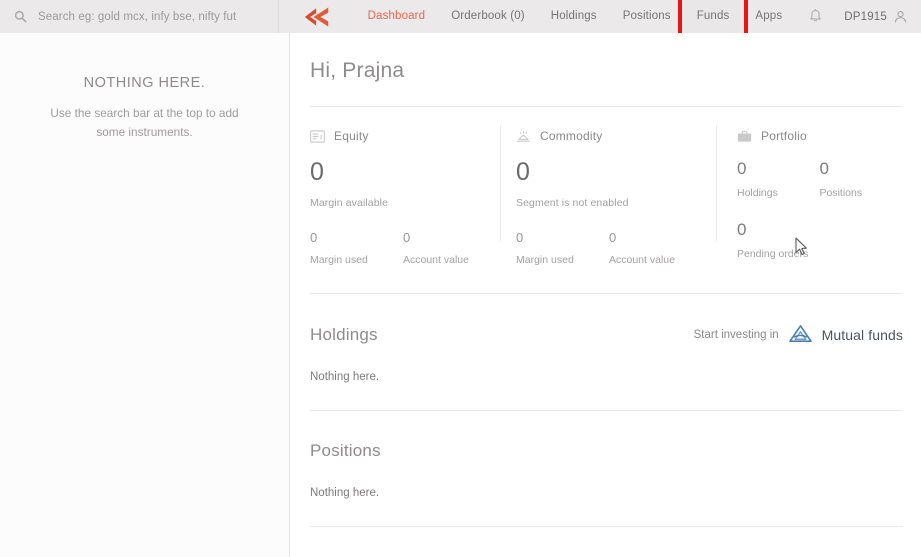 Image resolution: width=921 pixels, height=557 pixels. Describe the element at coordinates (20, 16) in the screenshot. I see `search-icon` at that location.